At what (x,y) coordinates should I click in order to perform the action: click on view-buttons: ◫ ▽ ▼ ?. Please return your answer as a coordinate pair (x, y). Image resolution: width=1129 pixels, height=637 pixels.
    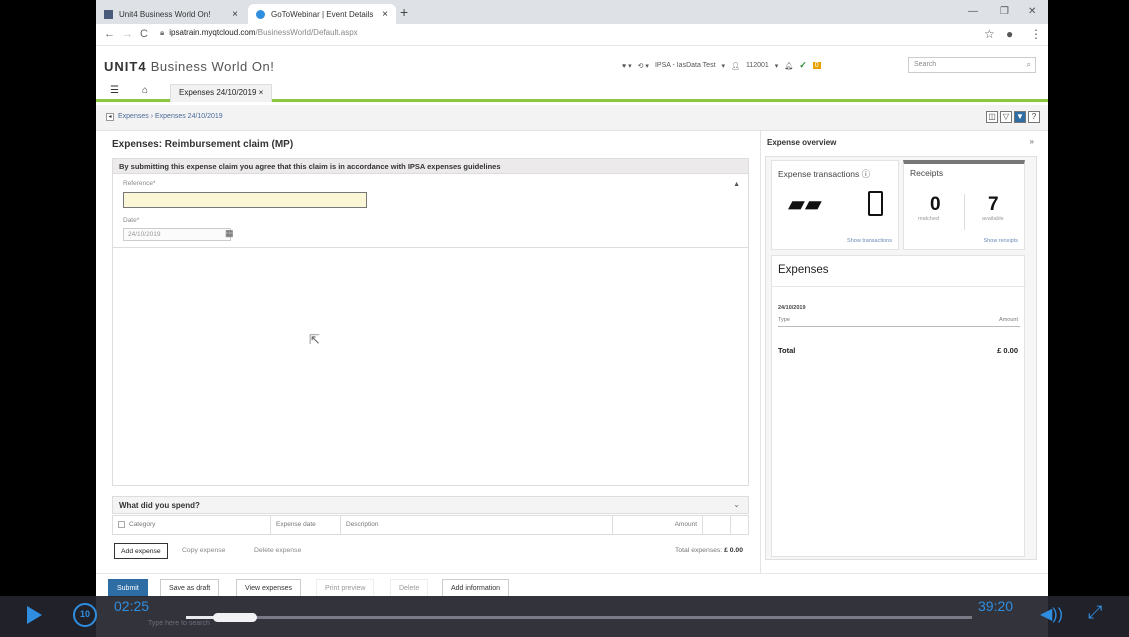
    Looking at the image, I should click on (1013, 117).